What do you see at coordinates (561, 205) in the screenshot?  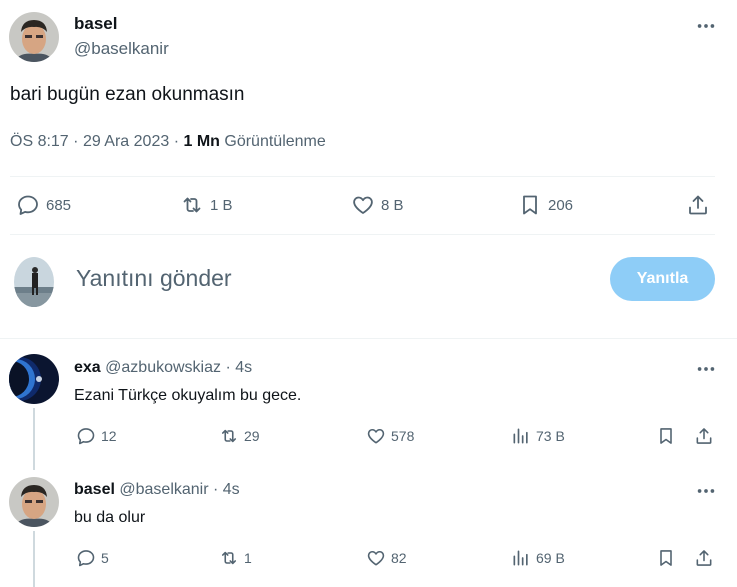 I see `bookmark-count: 206` at bounding box center [561, 205].